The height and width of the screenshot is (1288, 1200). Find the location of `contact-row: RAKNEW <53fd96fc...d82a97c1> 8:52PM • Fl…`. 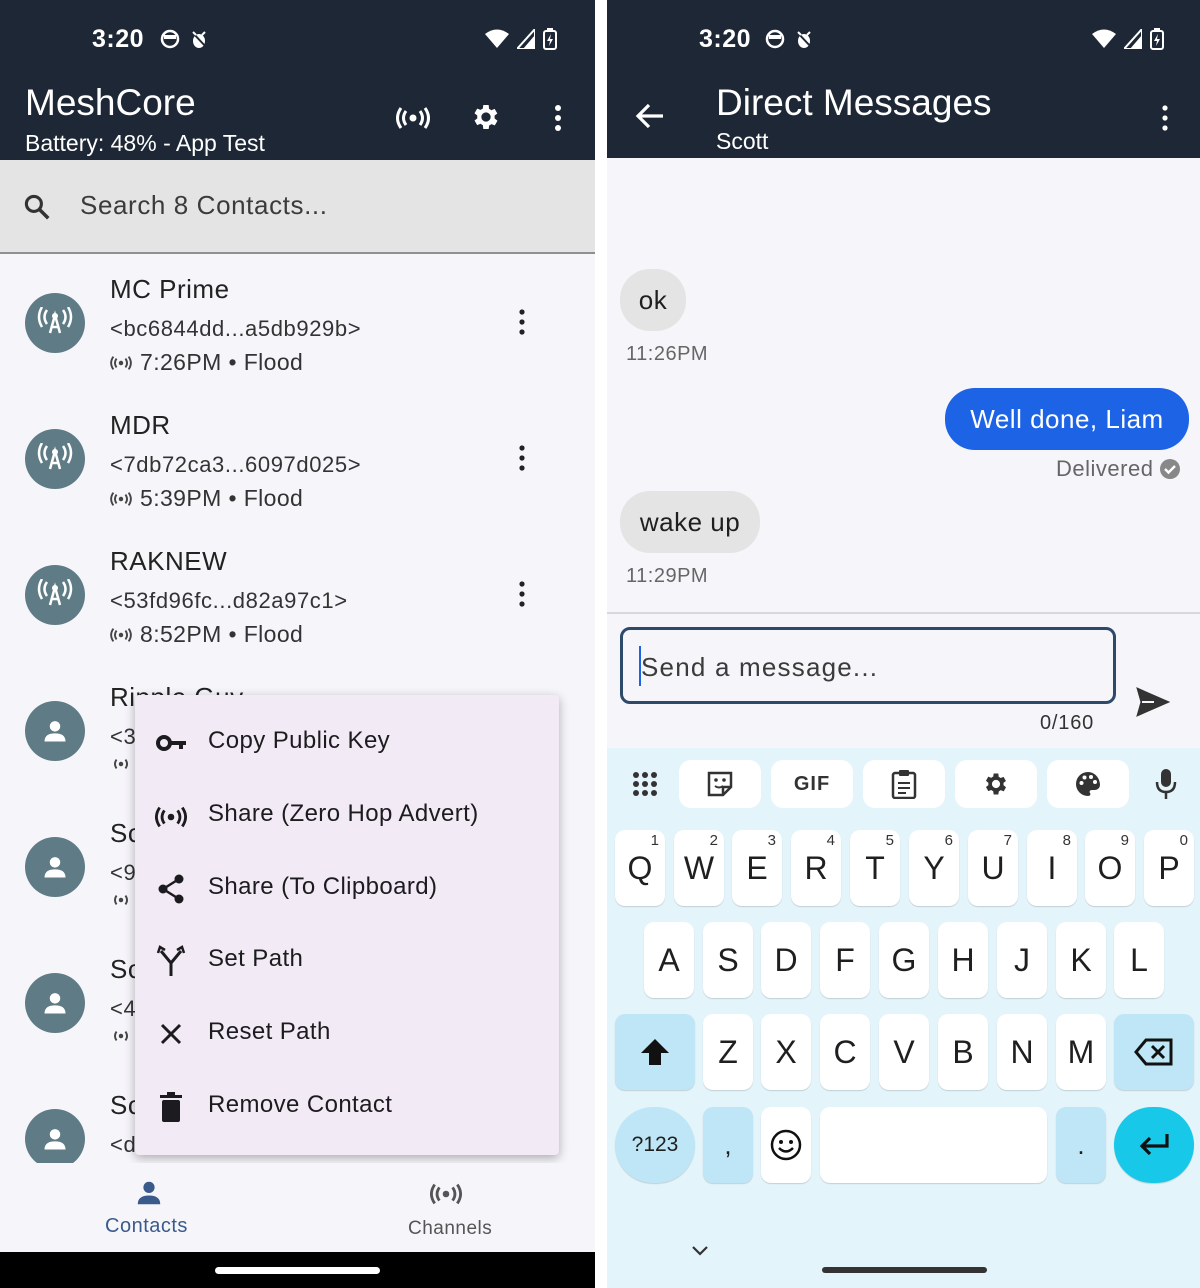

contact-row: RAKNEW <53fd96fc...d82a97c1> 8:52PM • Fl… is located at coordinates (297, 600).